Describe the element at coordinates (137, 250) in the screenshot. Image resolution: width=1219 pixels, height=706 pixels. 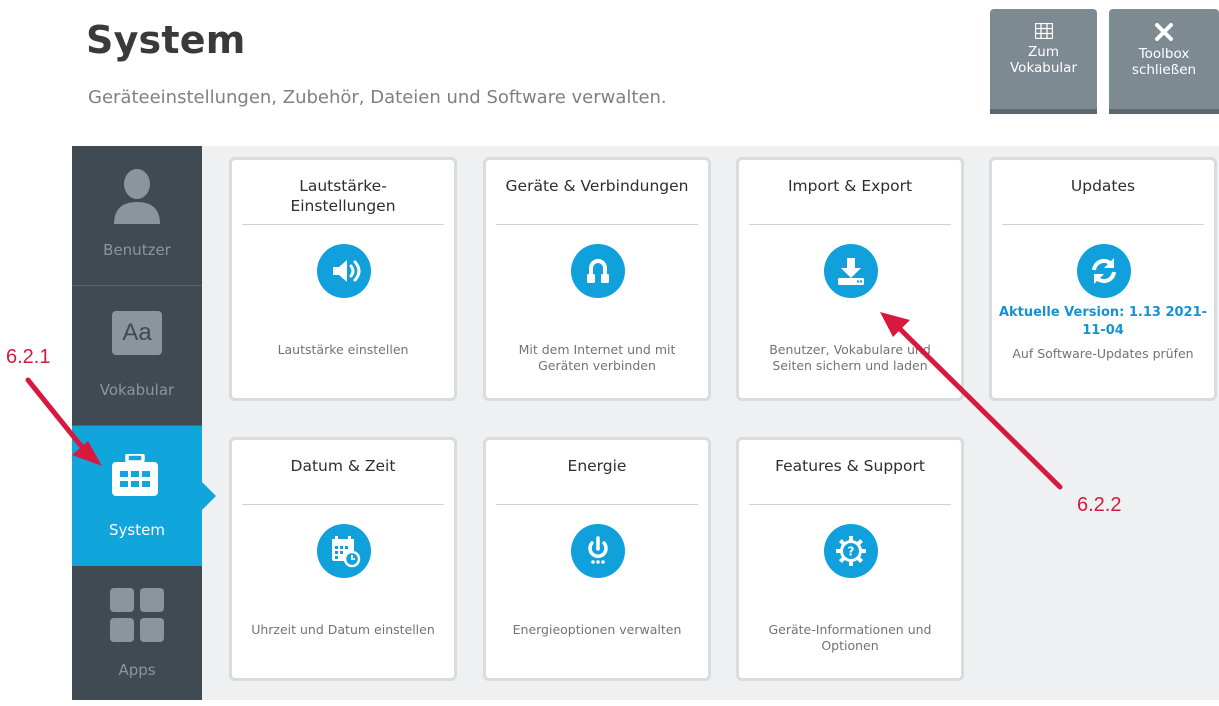
I see `sidebar-item-label: Benutzer` at that location.